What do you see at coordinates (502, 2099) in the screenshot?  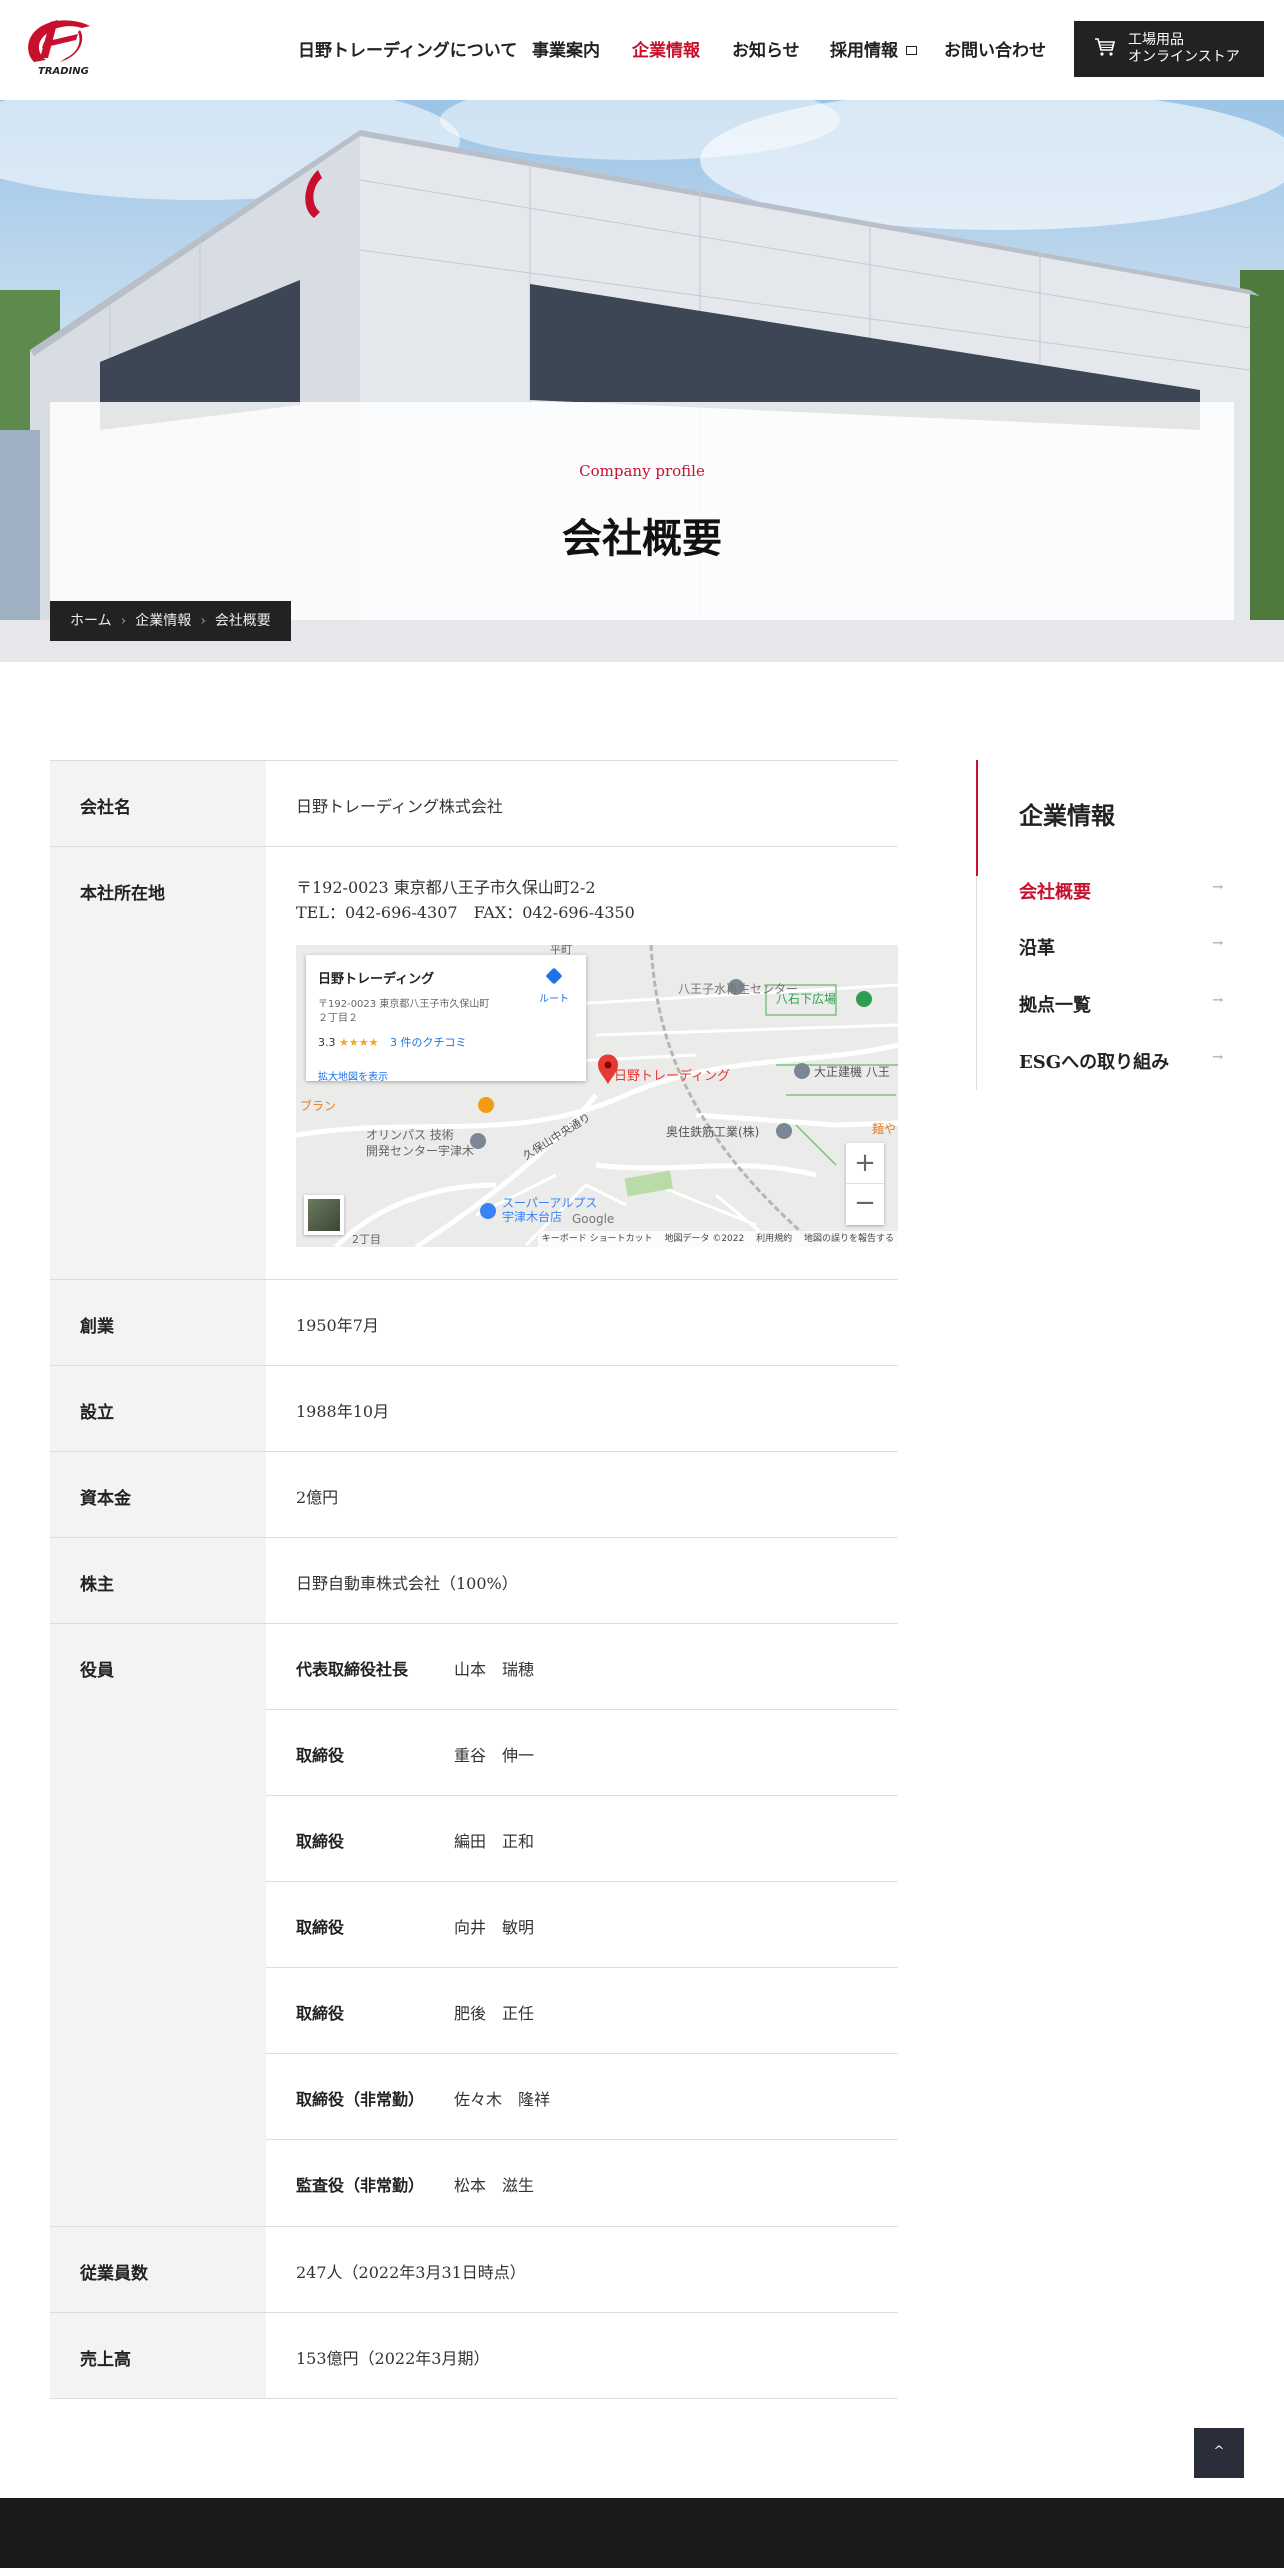 I see `officer-name: 佐々木 隆祥` at bounding box center [502, 2099].